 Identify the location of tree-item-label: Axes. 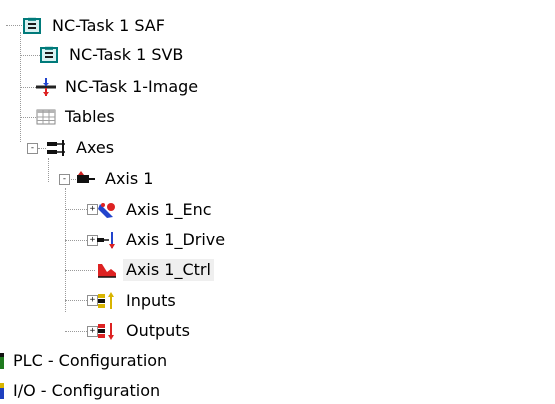
(95, 147).